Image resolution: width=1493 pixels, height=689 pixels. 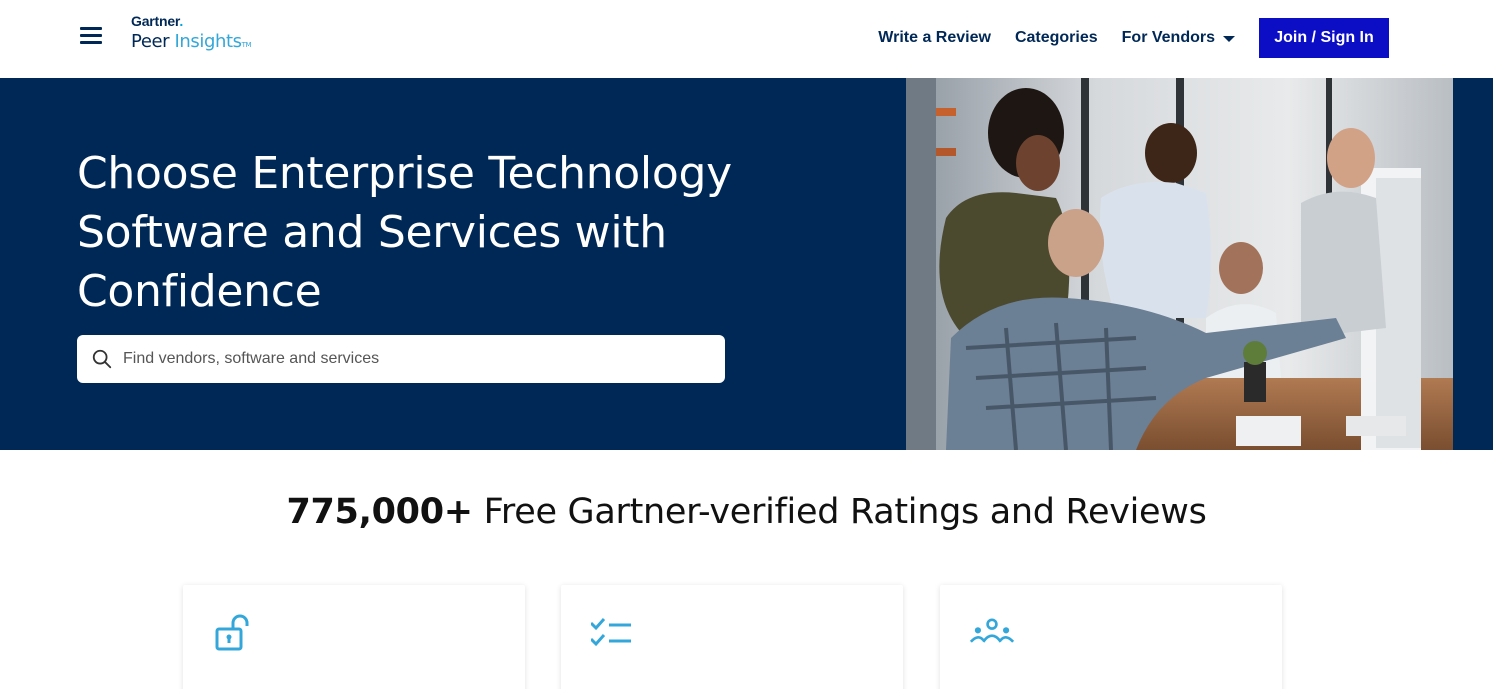 What do you see at coordinates (150, 41) in the screenshot?
I see `logo-peer: Peer` at bounding box center [150, 41].